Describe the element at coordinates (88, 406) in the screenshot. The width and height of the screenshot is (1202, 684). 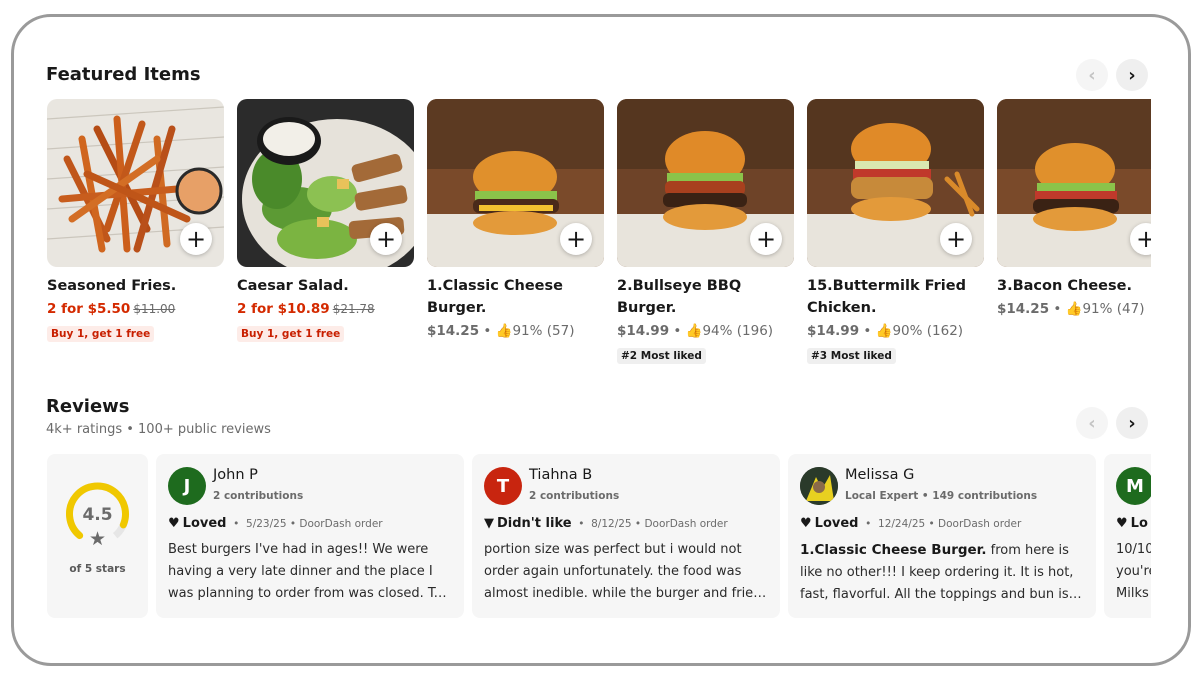
I see `reviews-title: Reviews` at that location.